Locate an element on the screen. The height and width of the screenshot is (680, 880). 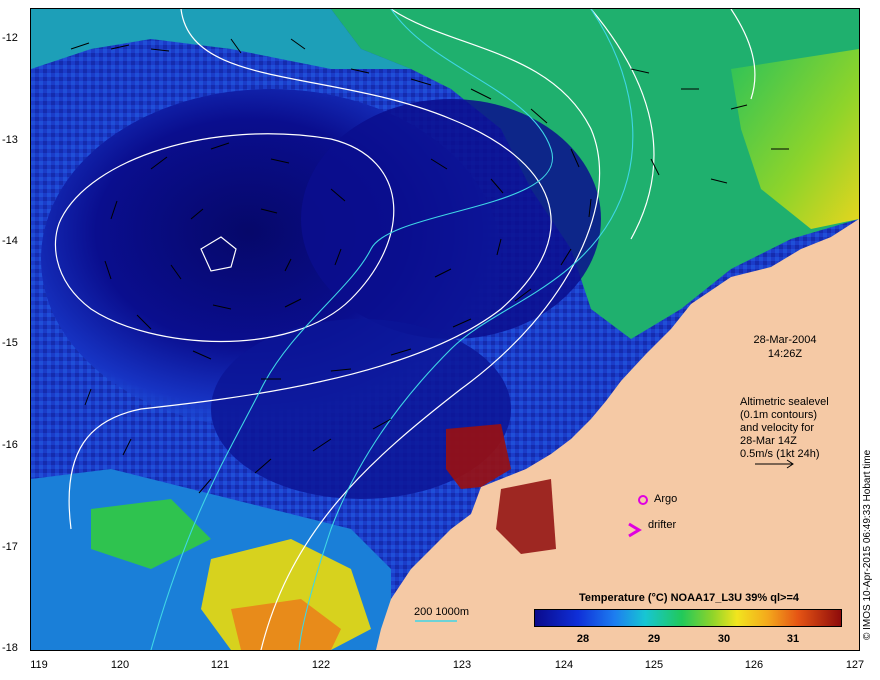
colorbar-tick: 31 is located at coordinates (793, 639).